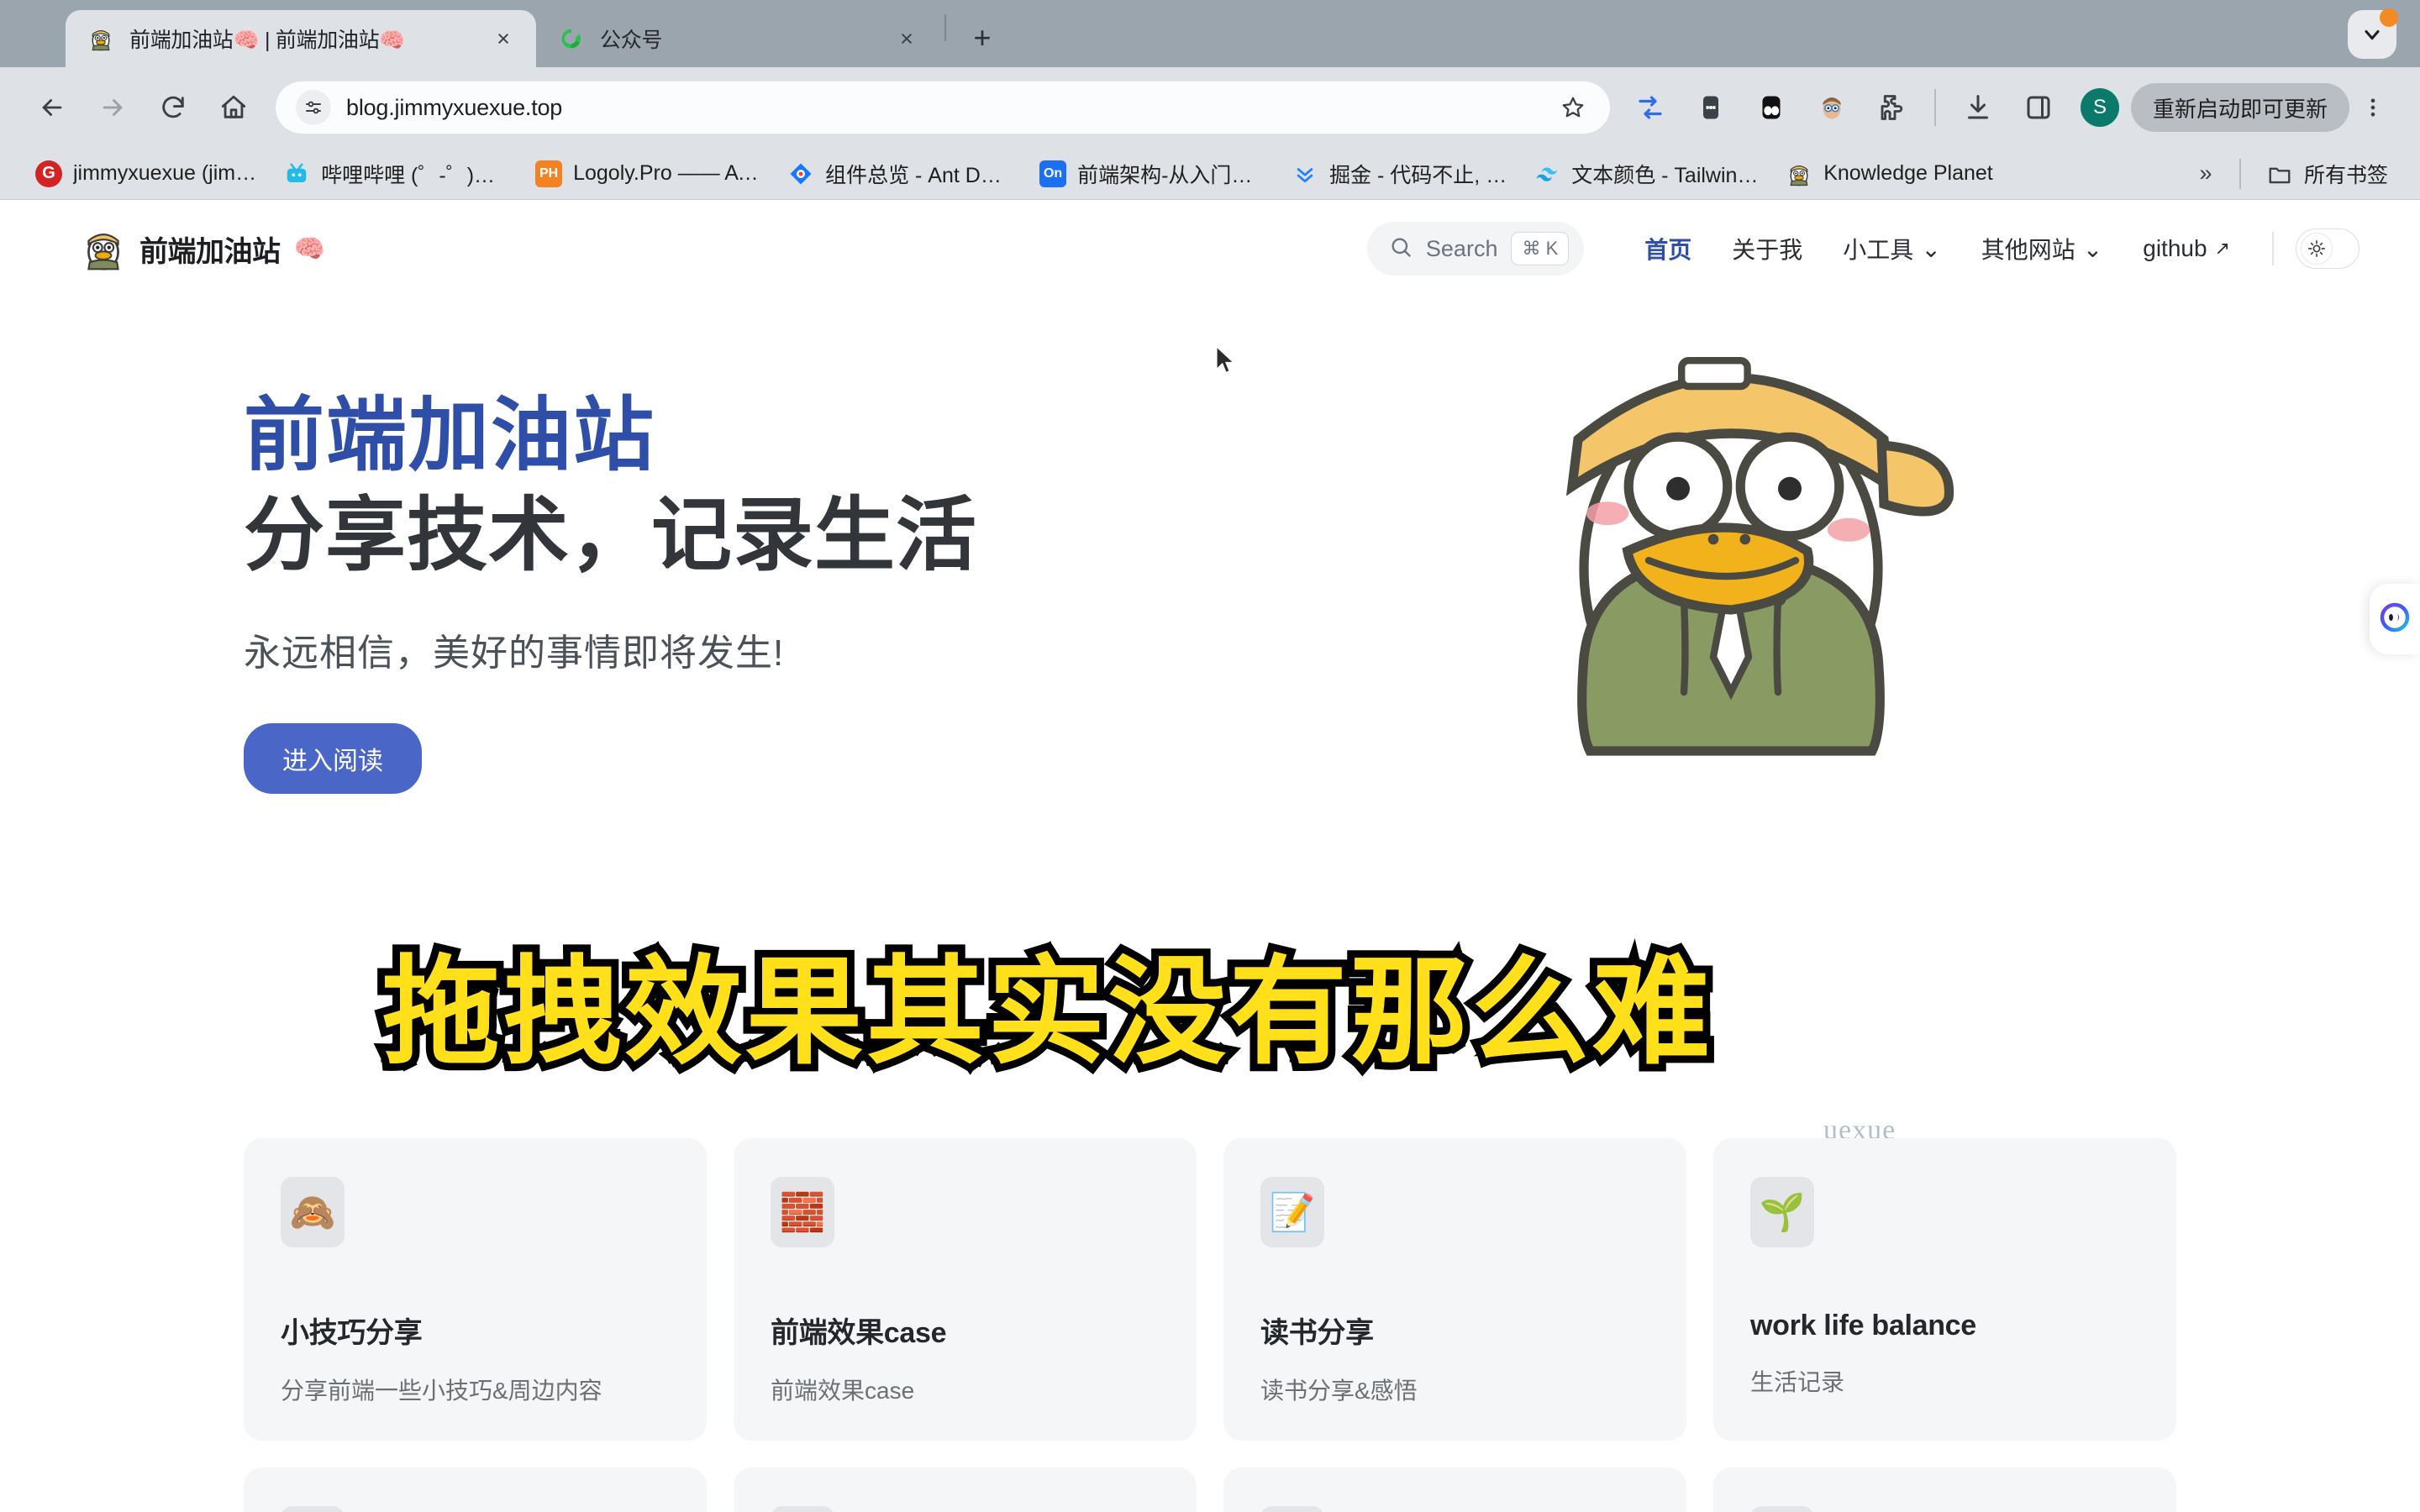  What do you see at coordinates (1317, 1333) in the screenshot?
I see `card-title: 读书分享` at bounding box center [1317, 1333].